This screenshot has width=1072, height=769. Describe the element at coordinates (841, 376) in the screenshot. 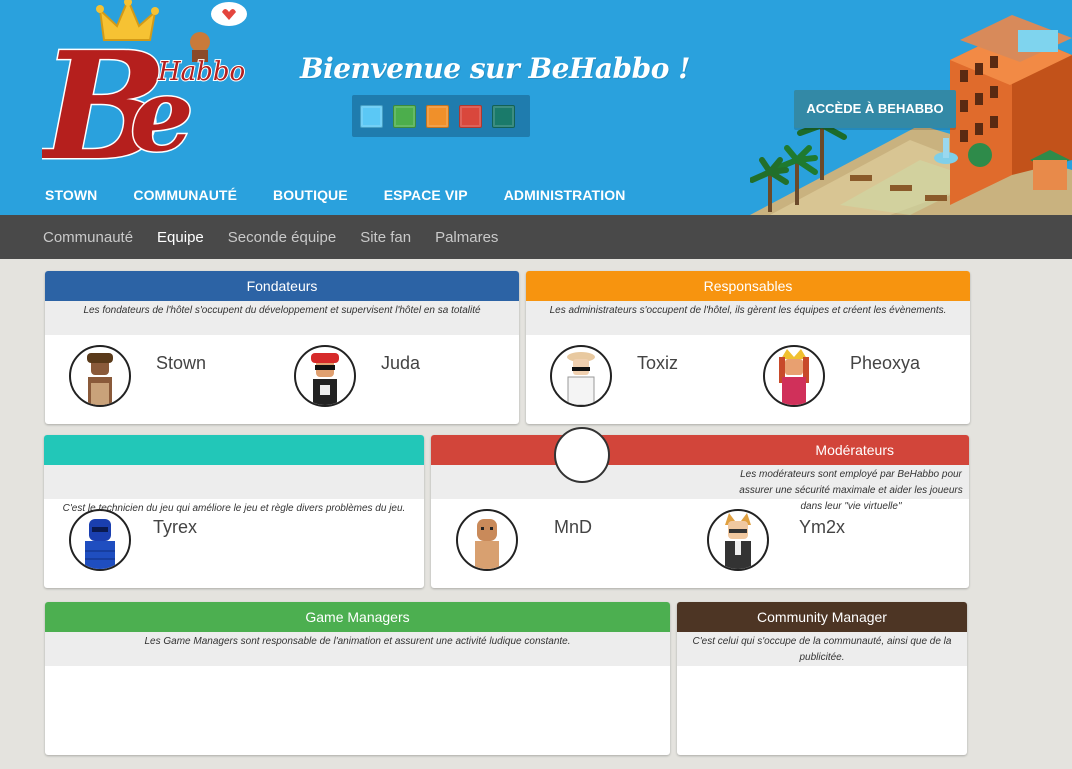

I see `member-card: Pheoxya` at that location.